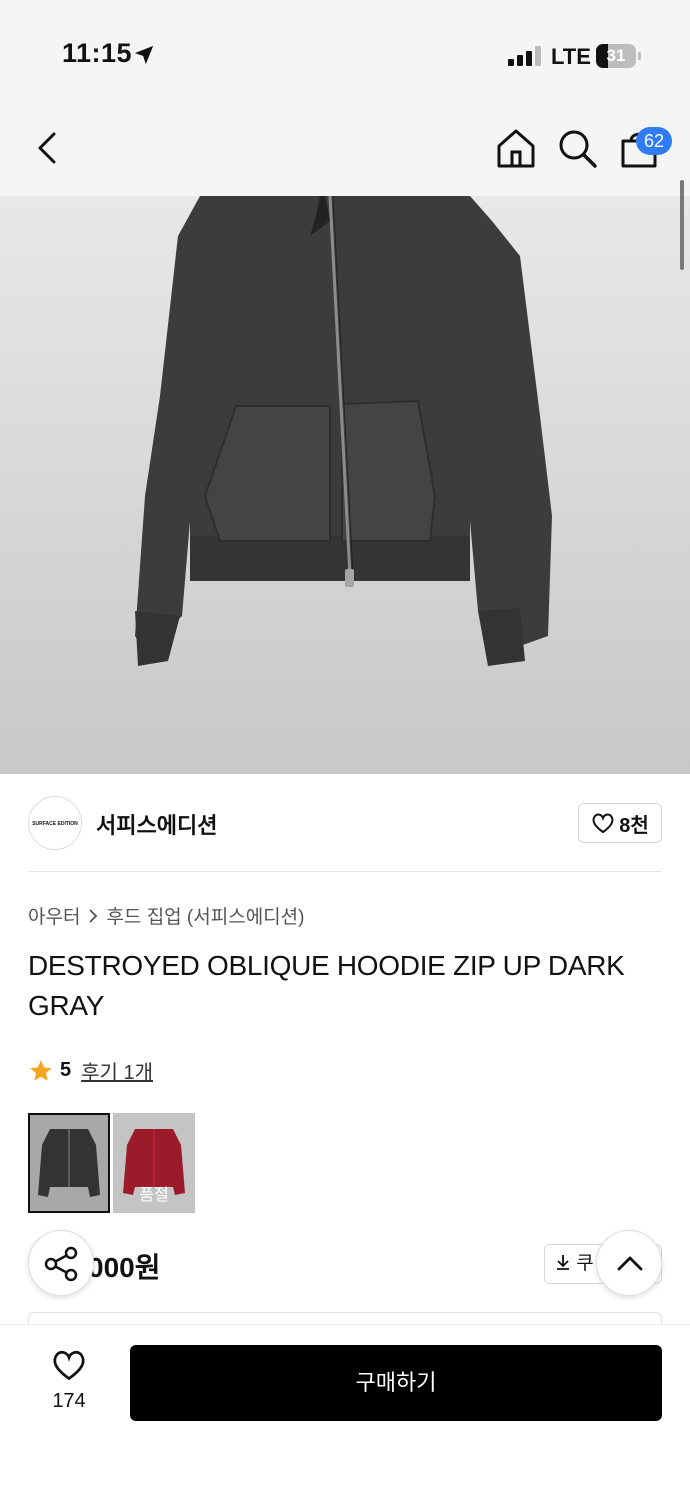 This screenshot has width=690, height=1500. Describe the element at coordinates (69, 1401) in the screenshot. I see `wishlist-count: 174` at that location.